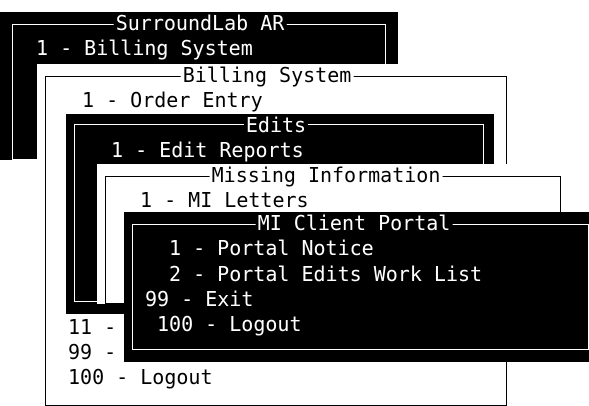 The image size is (589, 406). I want to click on menu-item-portal-notice: 1 - Portal Notice, so click(271, 248).